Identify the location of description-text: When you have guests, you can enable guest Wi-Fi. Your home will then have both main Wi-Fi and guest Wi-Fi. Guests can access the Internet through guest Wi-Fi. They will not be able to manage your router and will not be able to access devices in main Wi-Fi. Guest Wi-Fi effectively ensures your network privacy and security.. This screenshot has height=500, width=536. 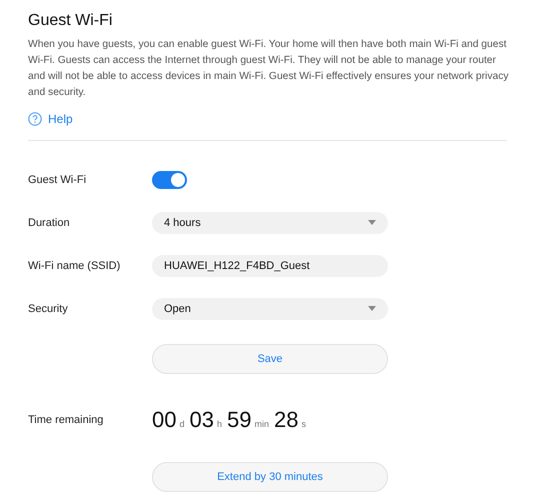
(269, 69).